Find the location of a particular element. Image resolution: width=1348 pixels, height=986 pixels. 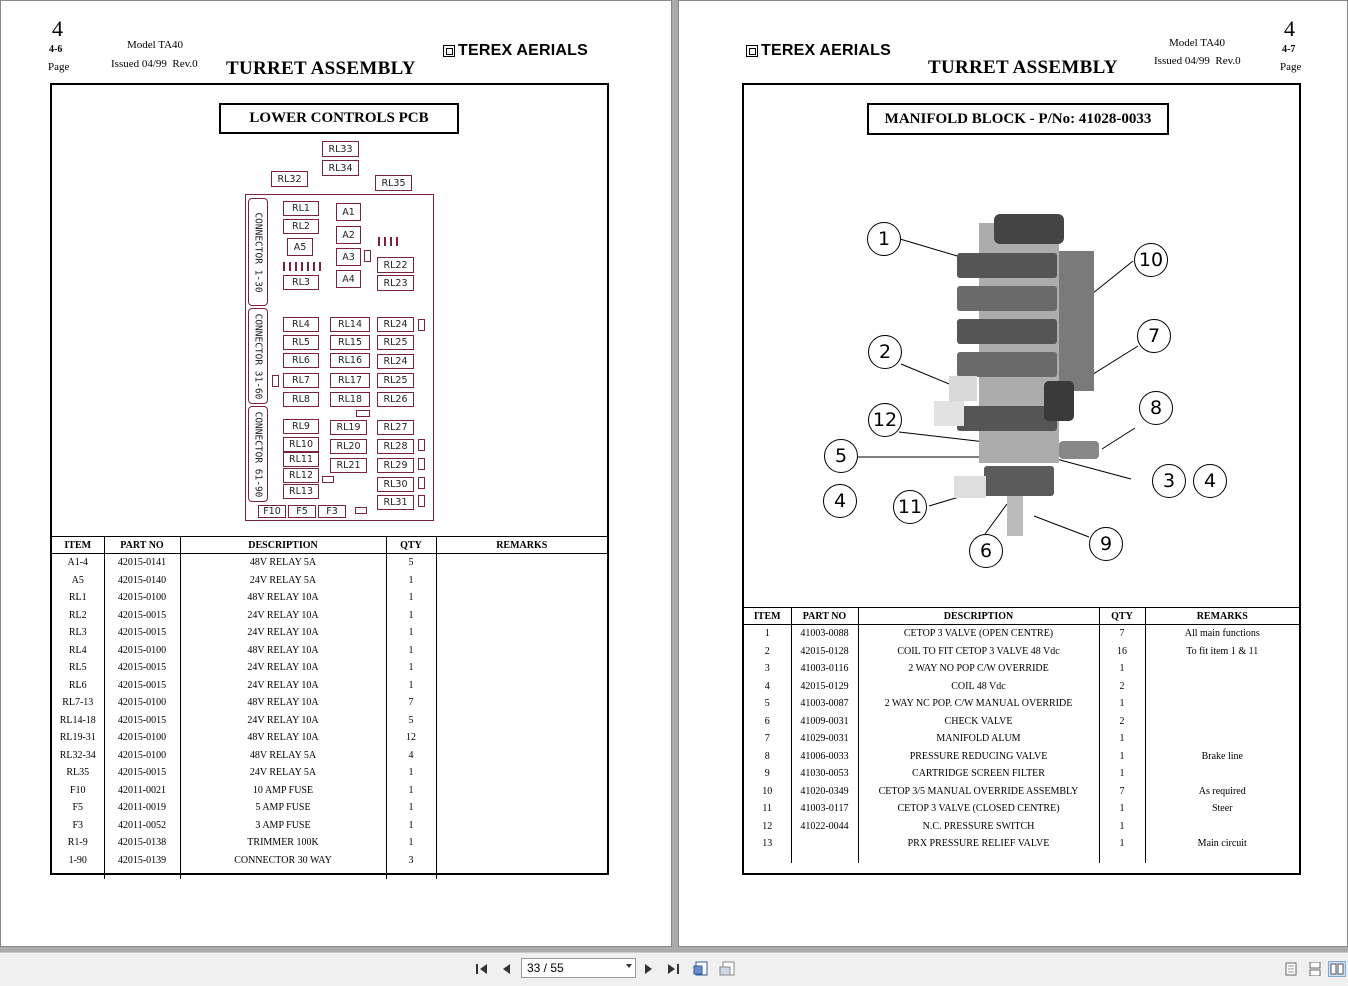

table-cell: 42015-0139 is located at coordinates (141, 860).